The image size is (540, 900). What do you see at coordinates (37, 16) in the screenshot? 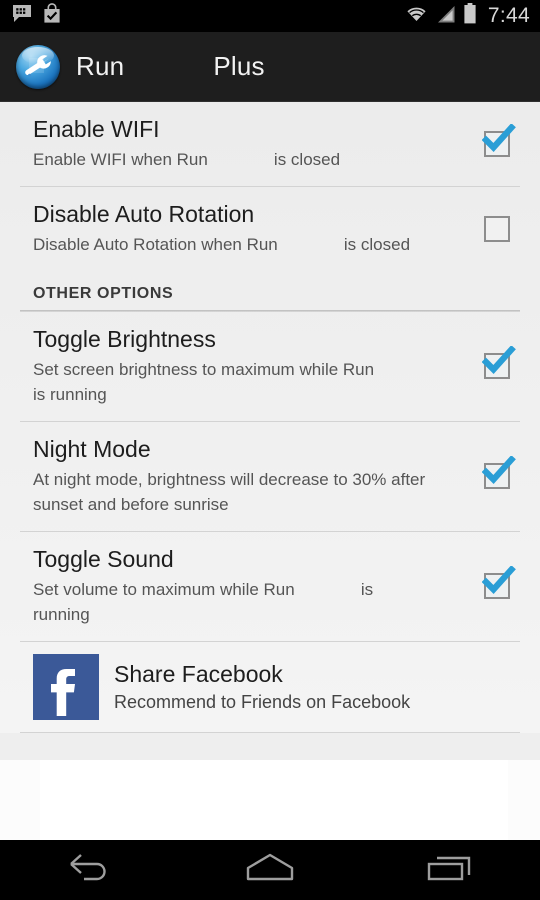
I see `status-bar-notification-icons` at bounding box center [37, 16].